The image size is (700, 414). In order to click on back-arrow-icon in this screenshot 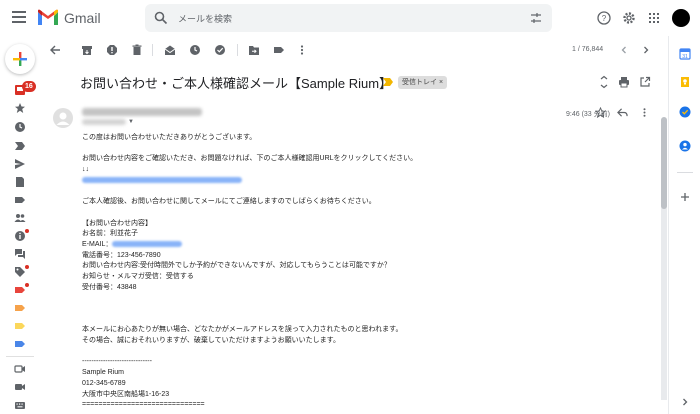, I will do `click(55, 50)`.